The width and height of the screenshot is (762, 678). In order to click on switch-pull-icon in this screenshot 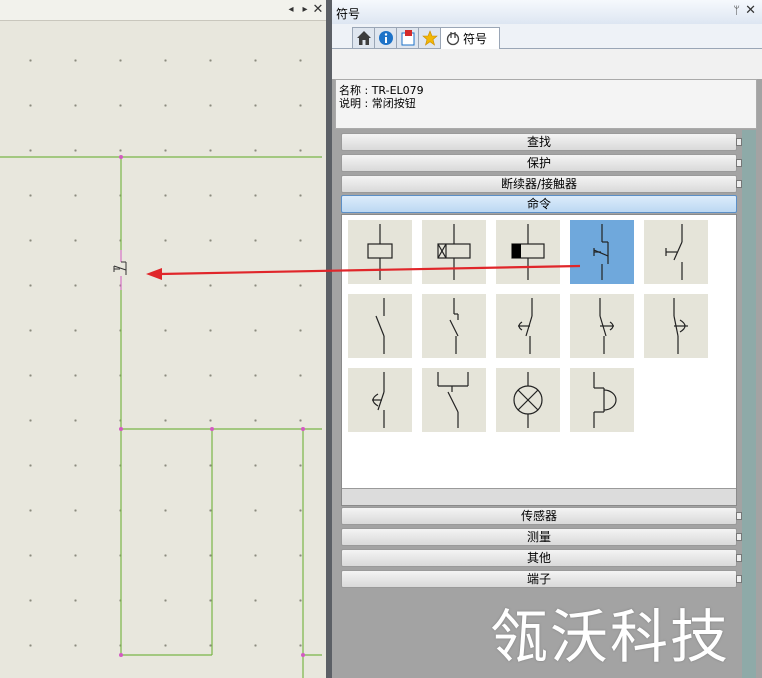, I will do `click(378, 400)`.